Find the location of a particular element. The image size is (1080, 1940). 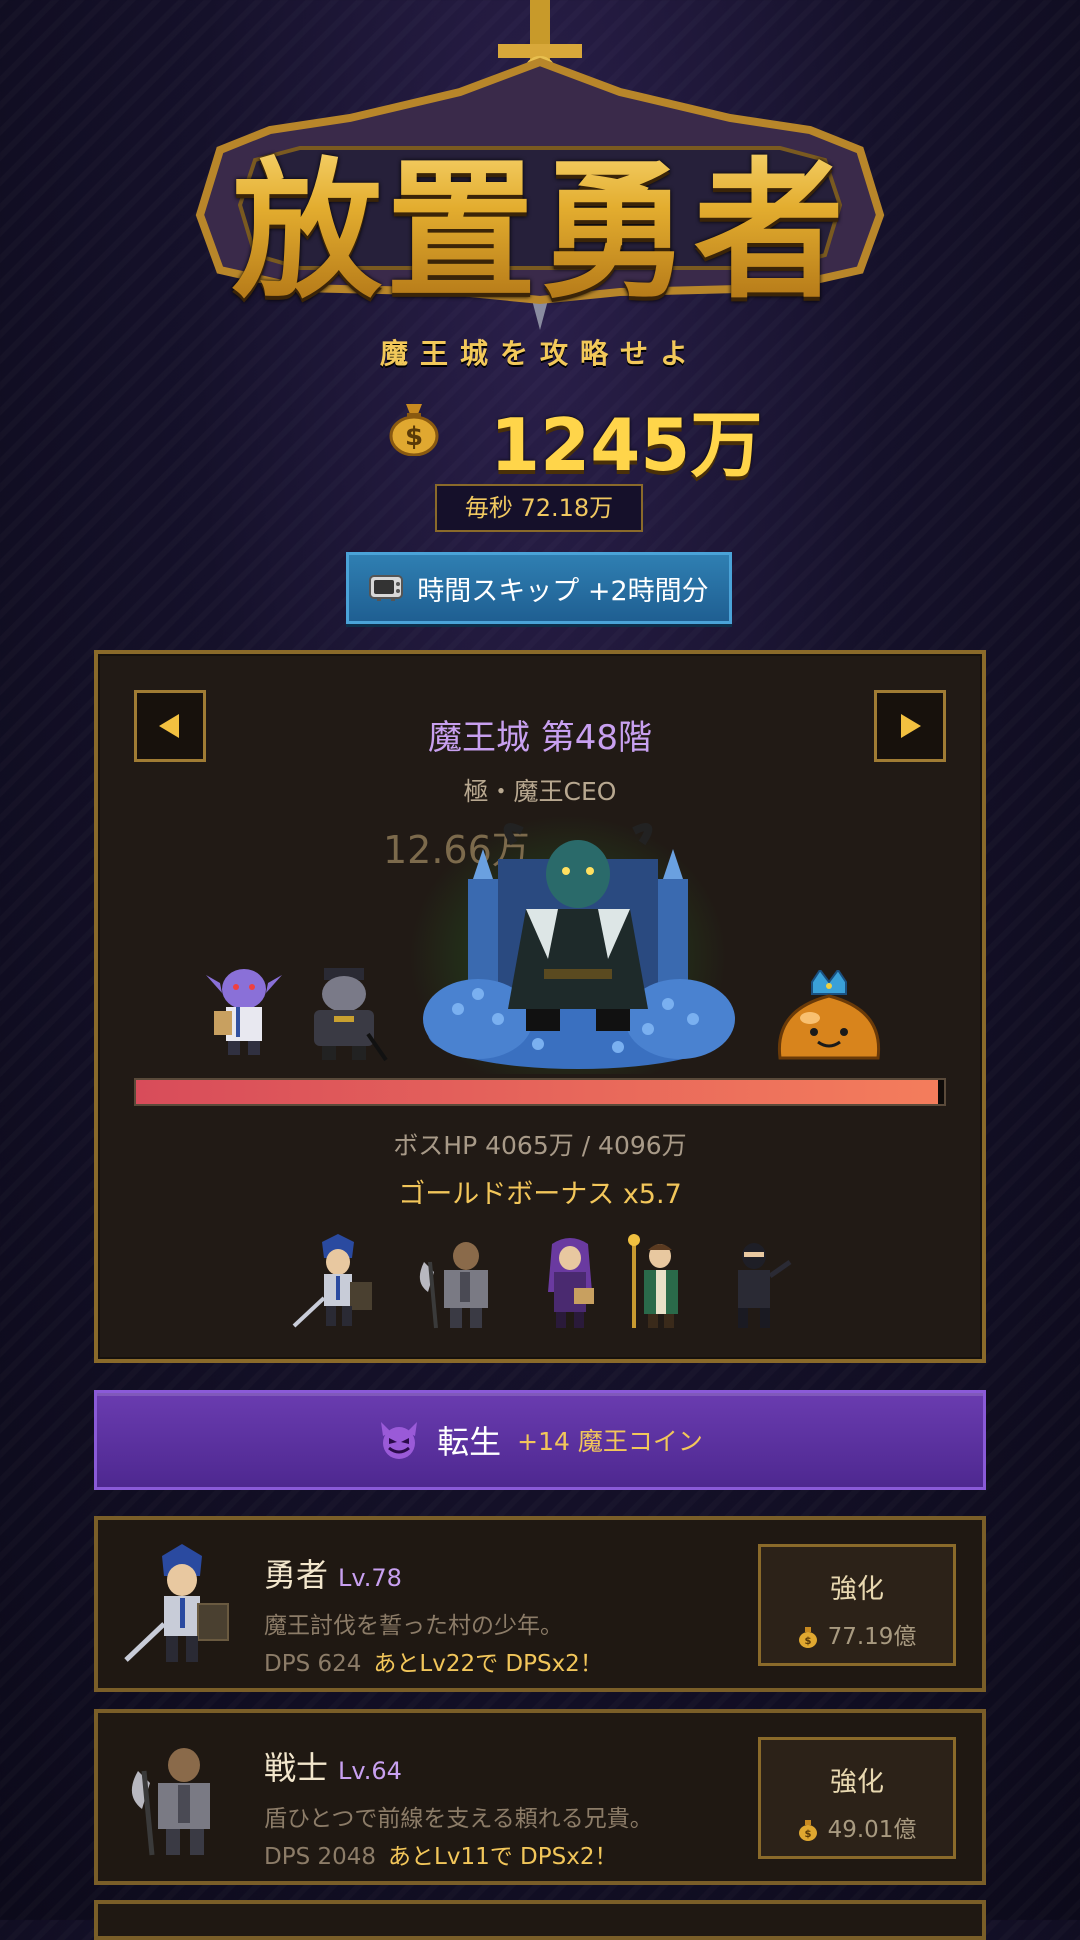

rebirth-reward: +14 魔王コイン is located at coordinates (610, 1441).